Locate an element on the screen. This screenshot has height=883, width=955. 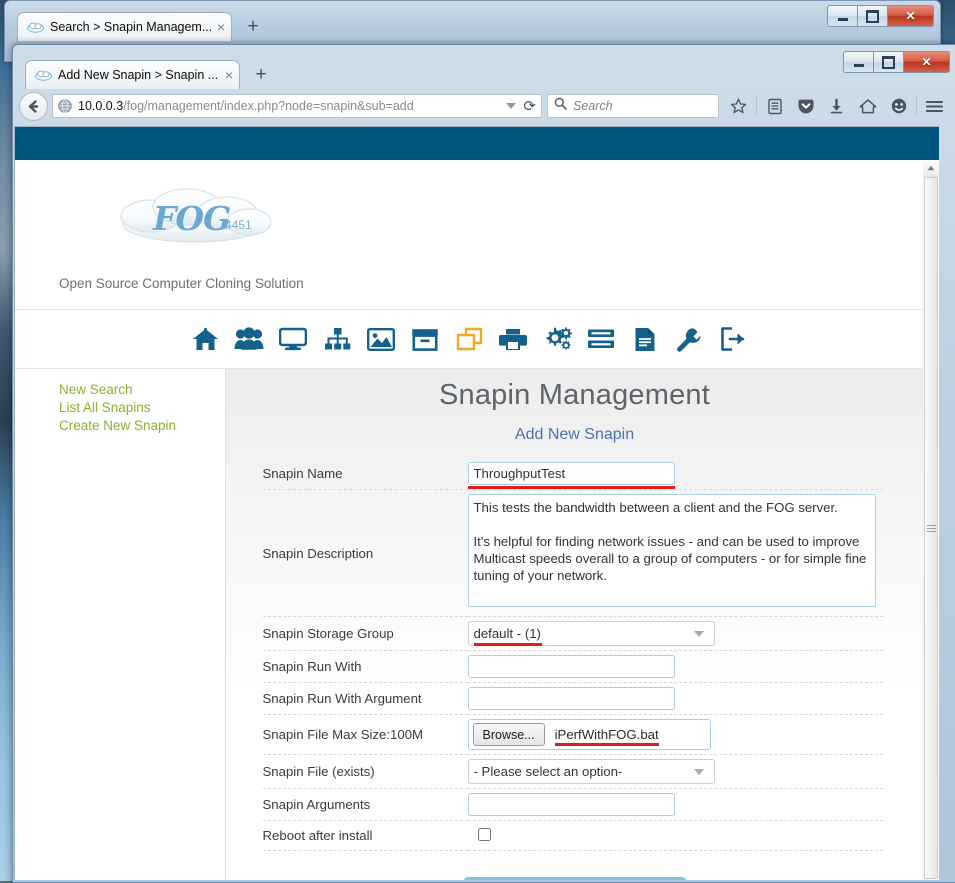
nav-snapin-copy-icon is located at coordinates (469, 339).